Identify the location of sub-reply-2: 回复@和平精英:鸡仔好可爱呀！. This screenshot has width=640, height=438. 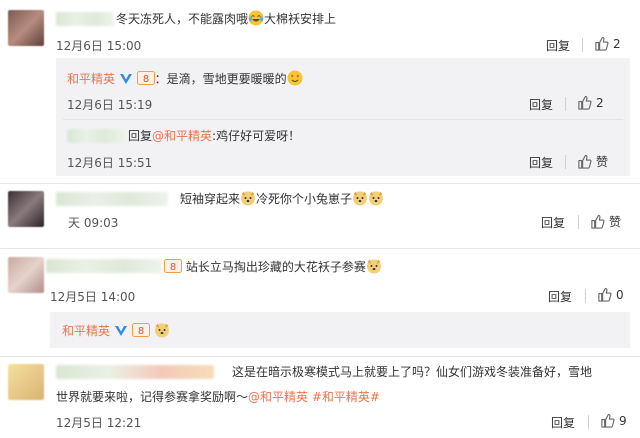
(214, 136).